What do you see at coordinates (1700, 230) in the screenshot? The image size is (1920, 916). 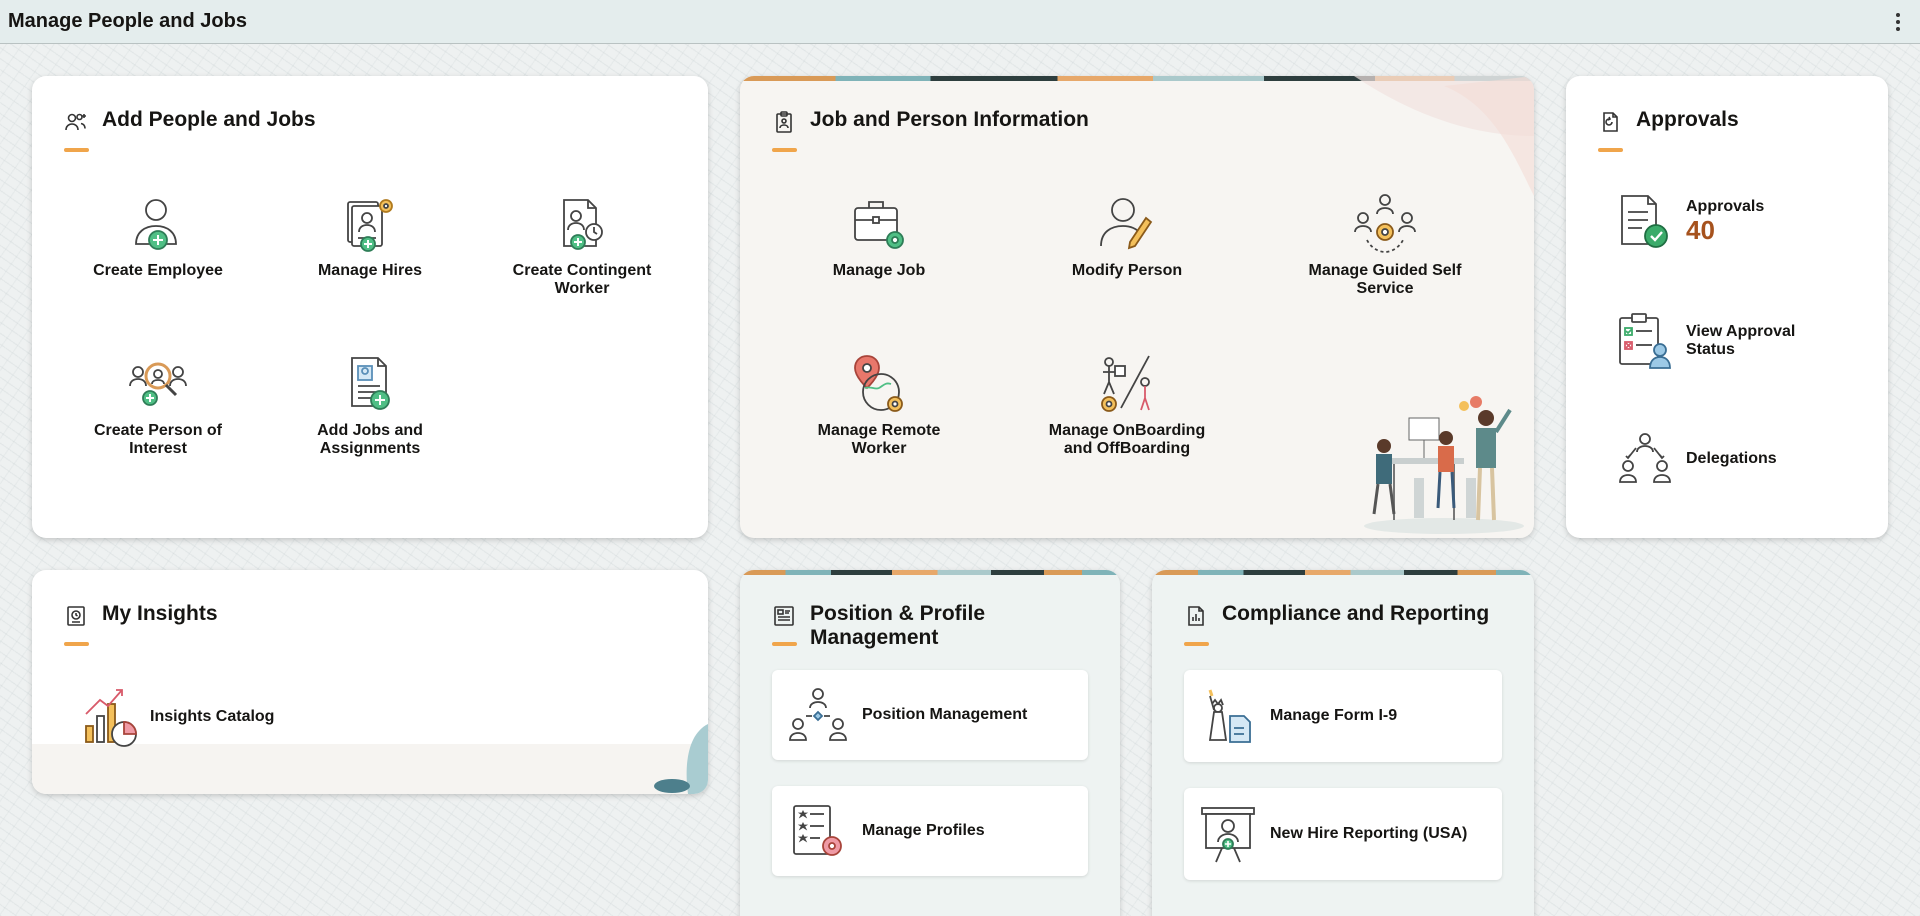 I see `approvals-count: 40` at bounding box center [1700, 230].